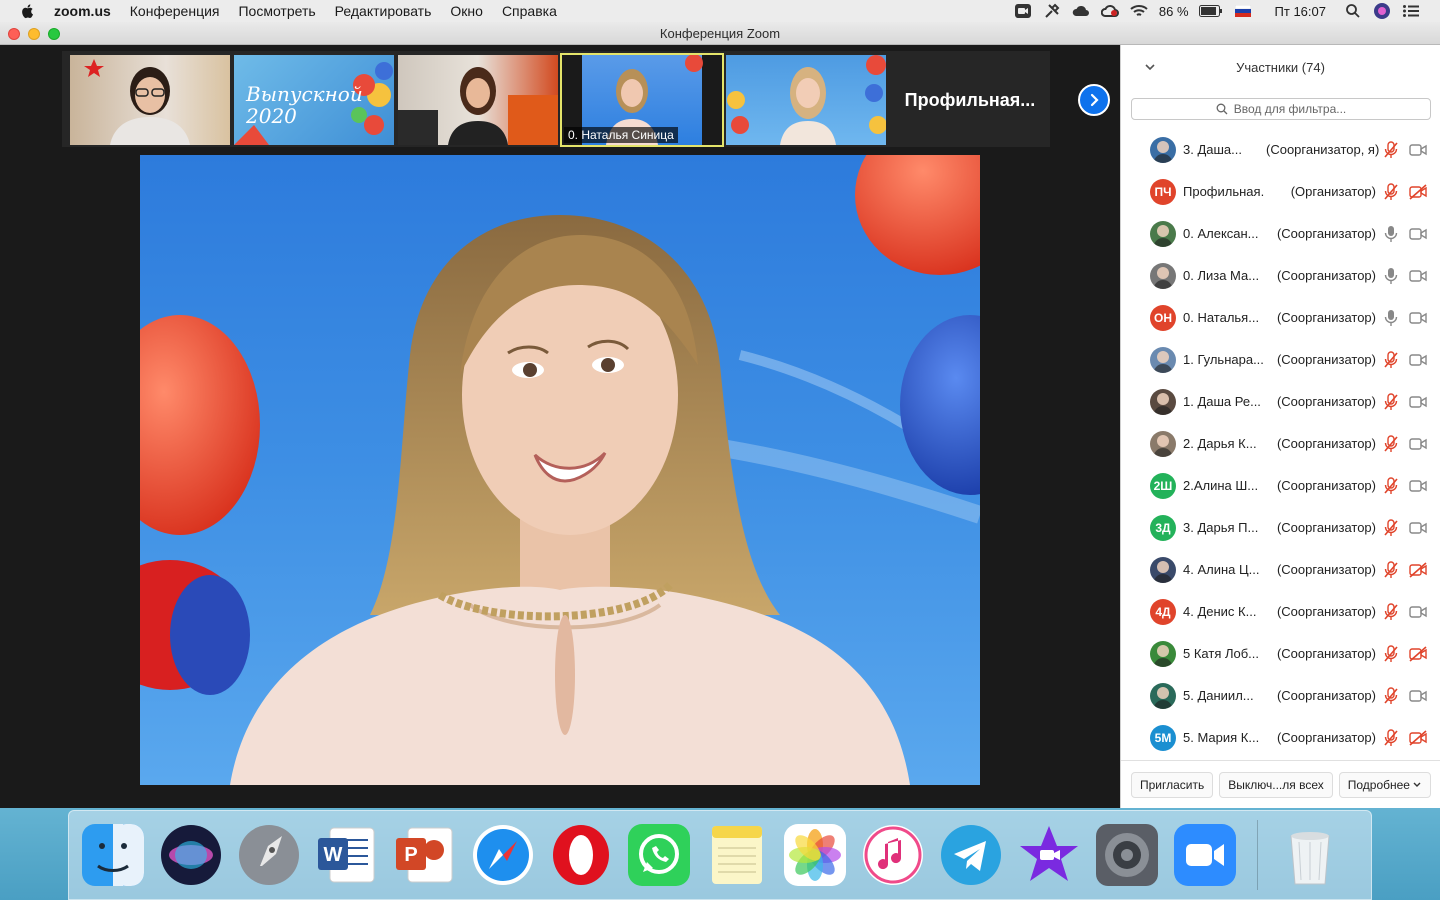 This screenshot has width=1440, height=900. Describe the element at coordinates (1049, 855) in the screenshot. I see `imovie-icon` at that location.